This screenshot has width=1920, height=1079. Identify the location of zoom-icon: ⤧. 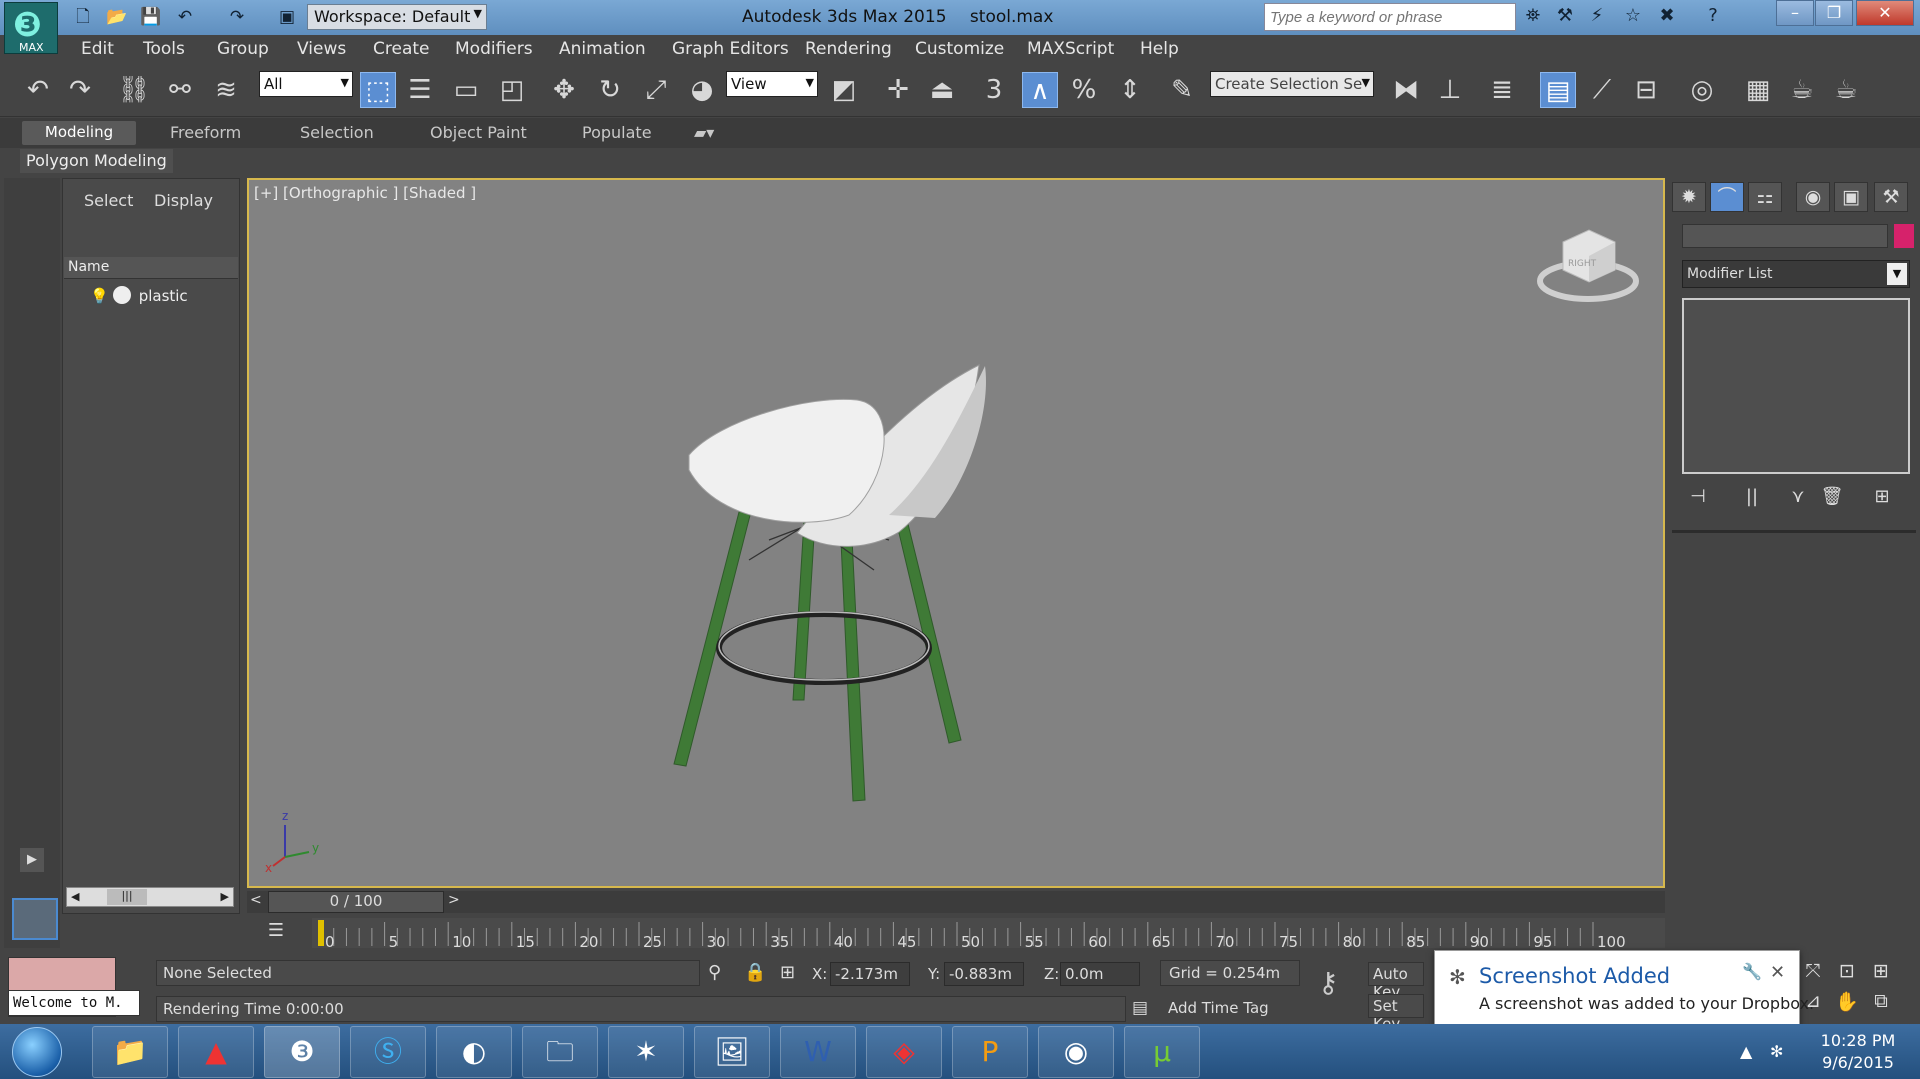
(1813, 973).